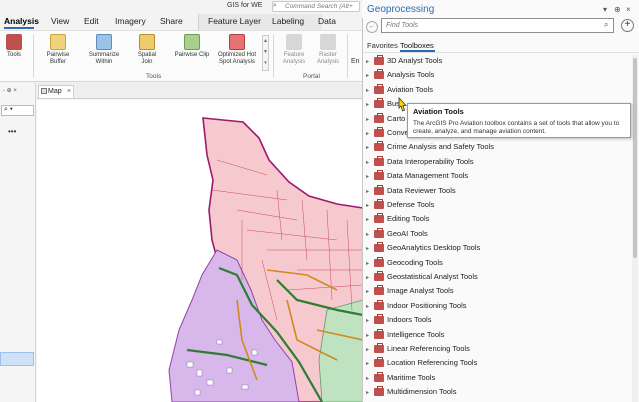 This screenshot has height=402, width=639. What do you see at coordinates (605, 9) in the screenshot?
I see `options-dropdown-icon: ▾` at bounding box center [605, 9].